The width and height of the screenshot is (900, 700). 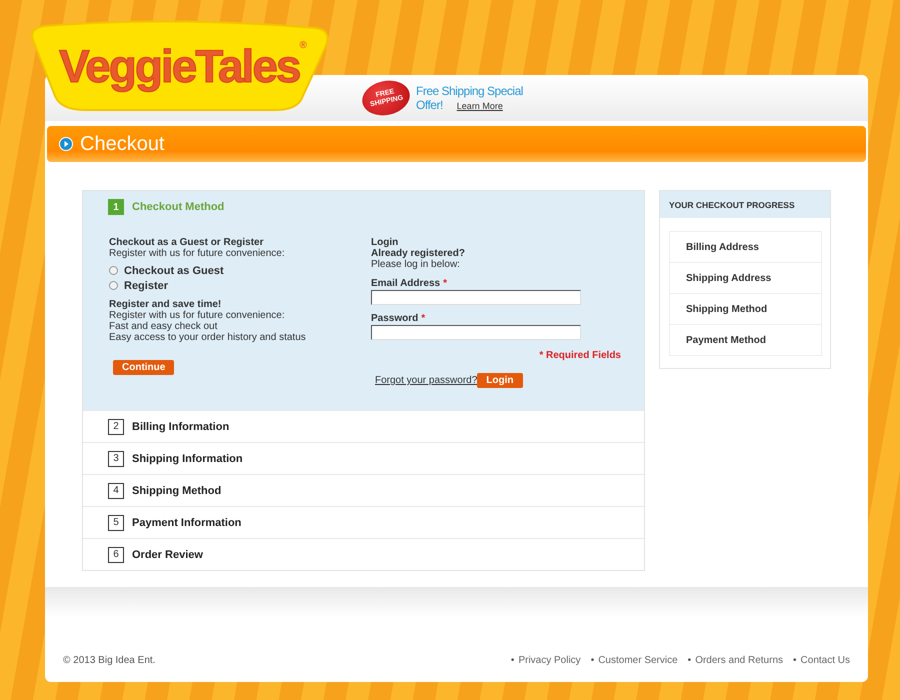 I want to click on learn-more-link: Learn More, so click(x=479, y=106).